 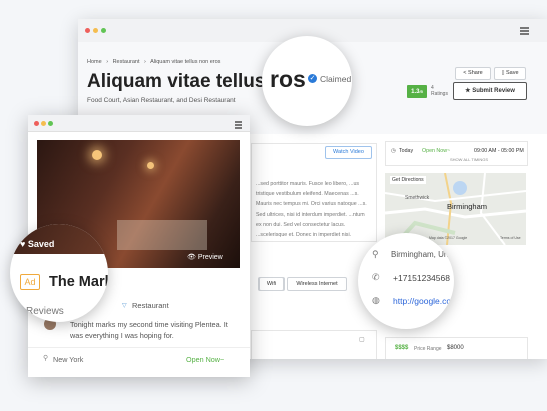 What do you see at coordinates (124, 306) in the screenshot?
I see `category-icon: ▽` at bounding box center [124, 306].